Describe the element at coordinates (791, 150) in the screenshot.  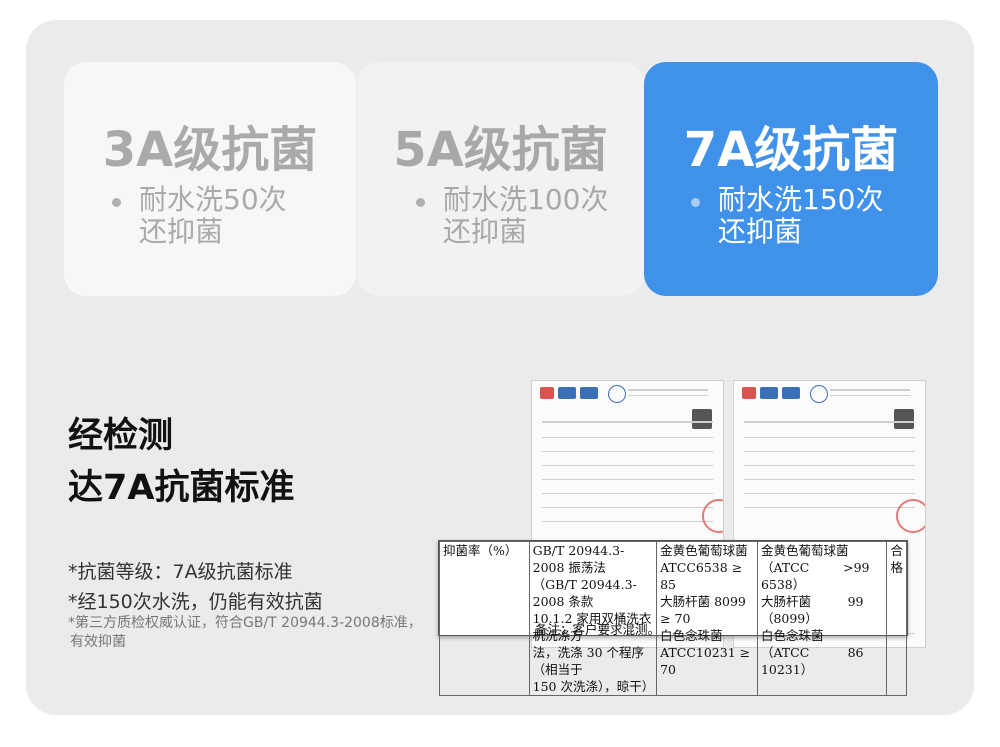
I see `card-title: 7A级抗菌` at that location.